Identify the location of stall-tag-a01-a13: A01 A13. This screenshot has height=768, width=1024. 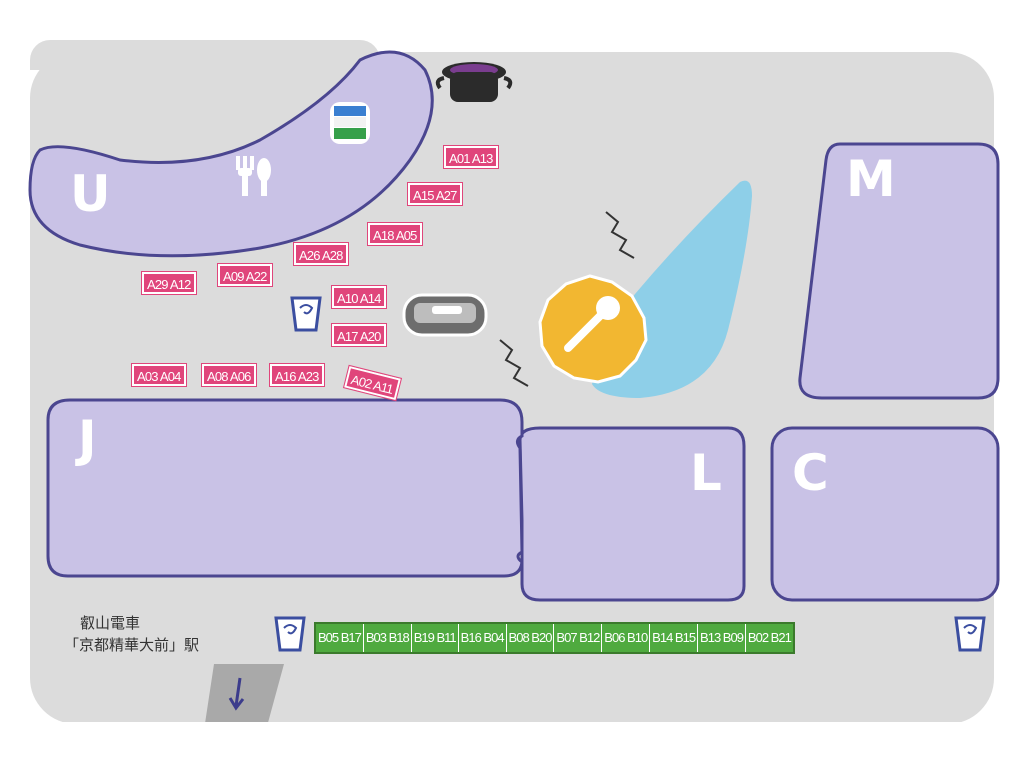
(471, 157).